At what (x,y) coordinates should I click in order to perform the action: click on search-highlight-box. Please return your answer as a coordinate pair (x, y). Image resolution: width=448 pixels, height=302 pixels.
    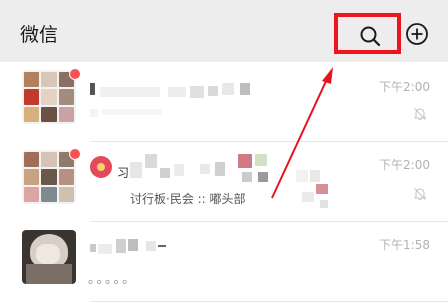
    Looking at the image, I should click on (367, 33).